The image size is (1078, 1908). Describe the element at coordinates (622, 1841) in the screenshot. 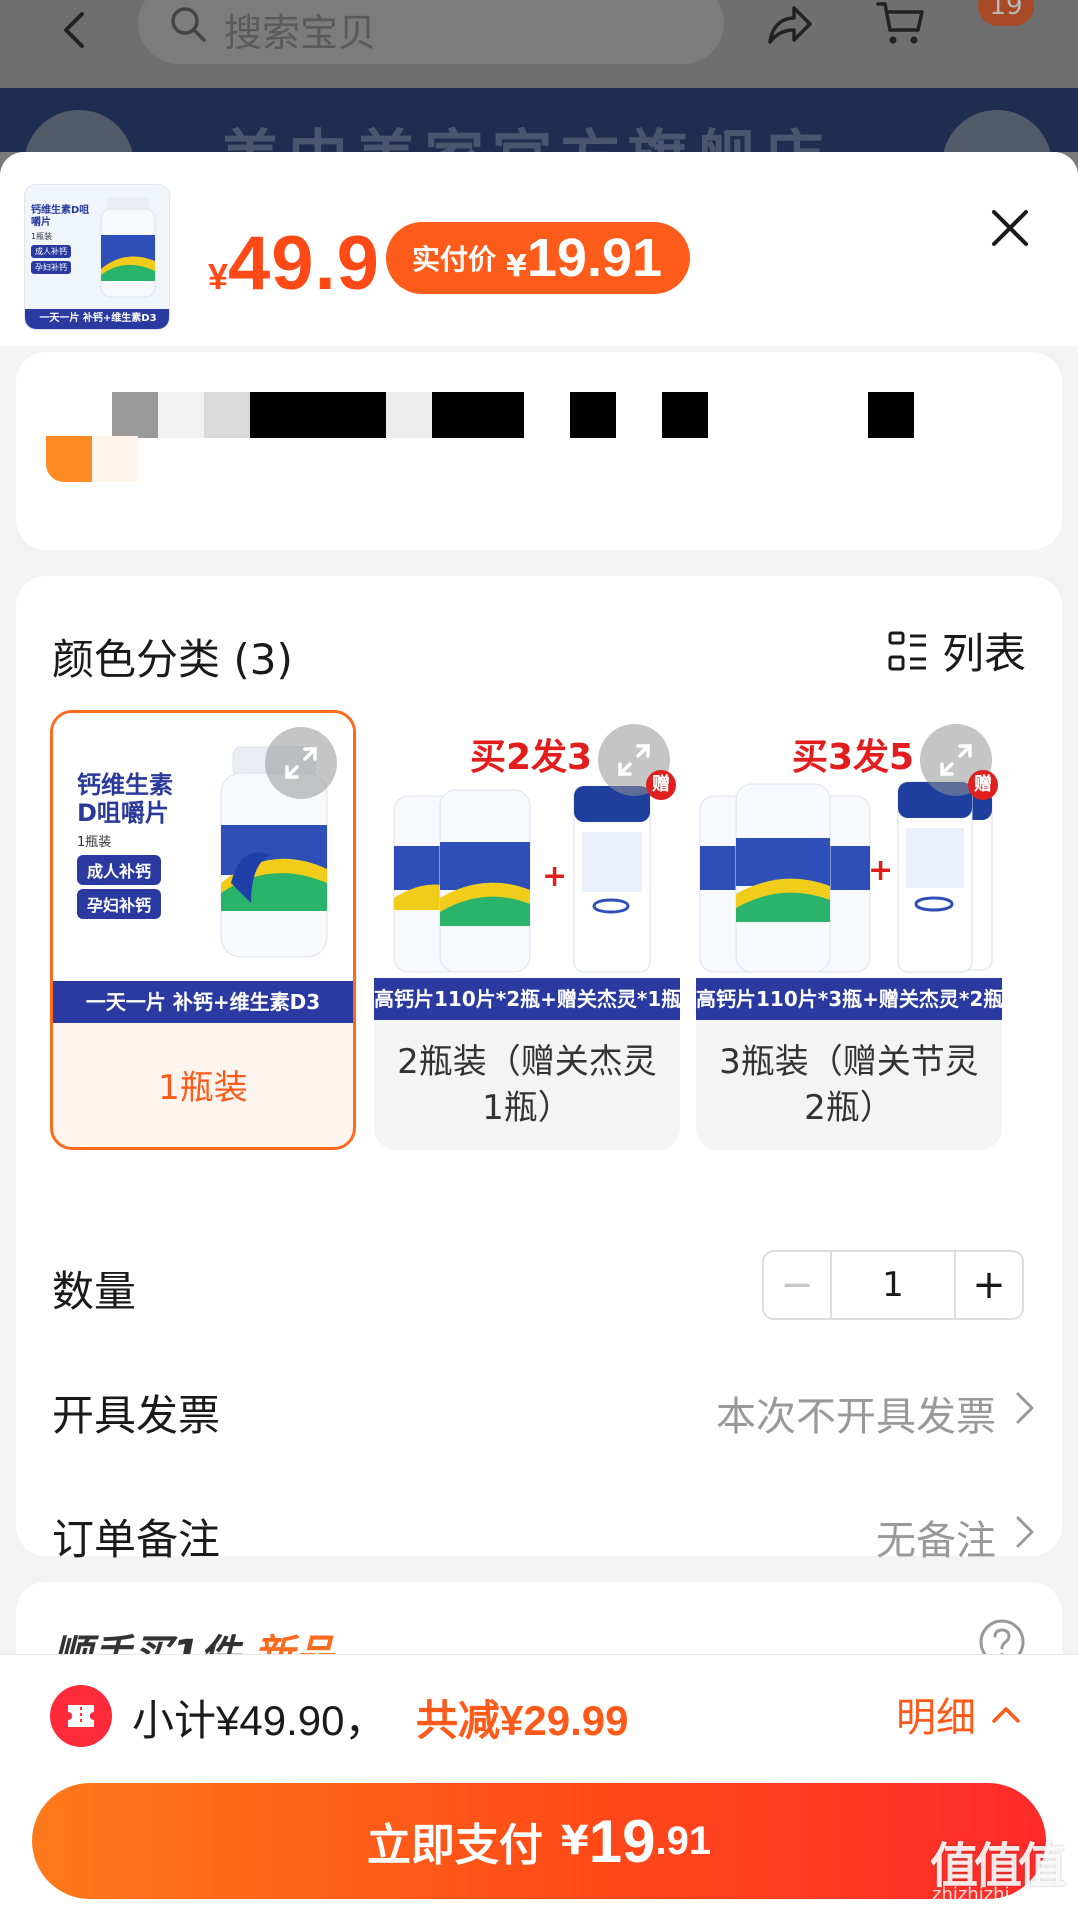

I see `pay-amount-integer: 19` at that location.